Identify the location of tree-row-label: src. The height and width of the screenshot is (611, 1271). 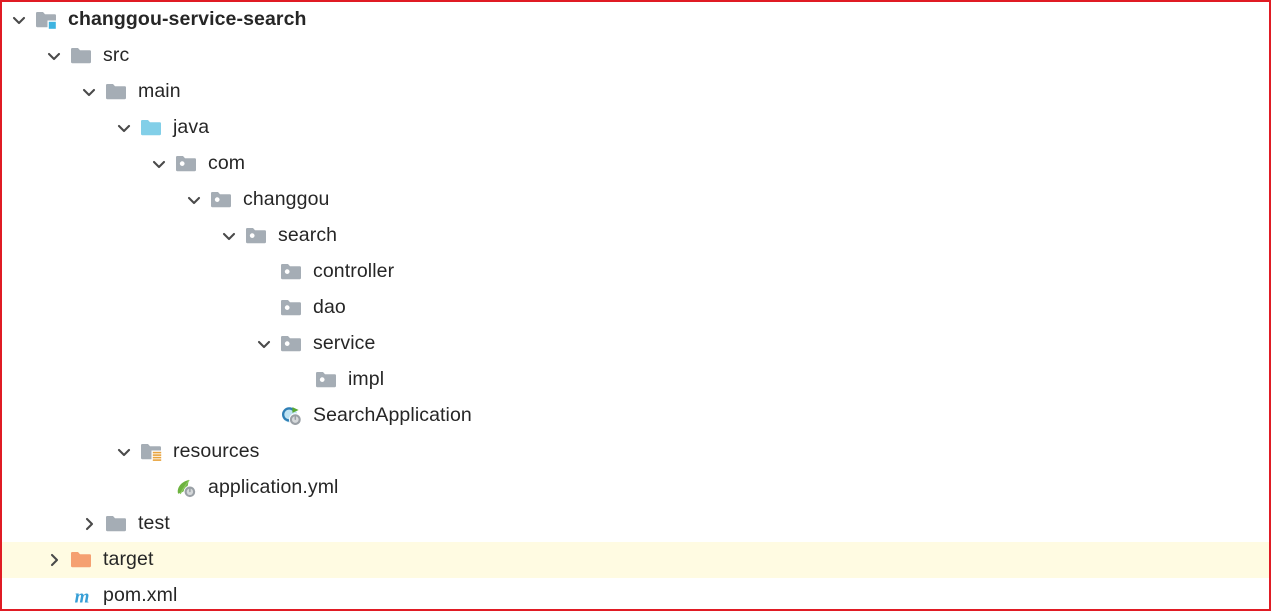
(116, 55).